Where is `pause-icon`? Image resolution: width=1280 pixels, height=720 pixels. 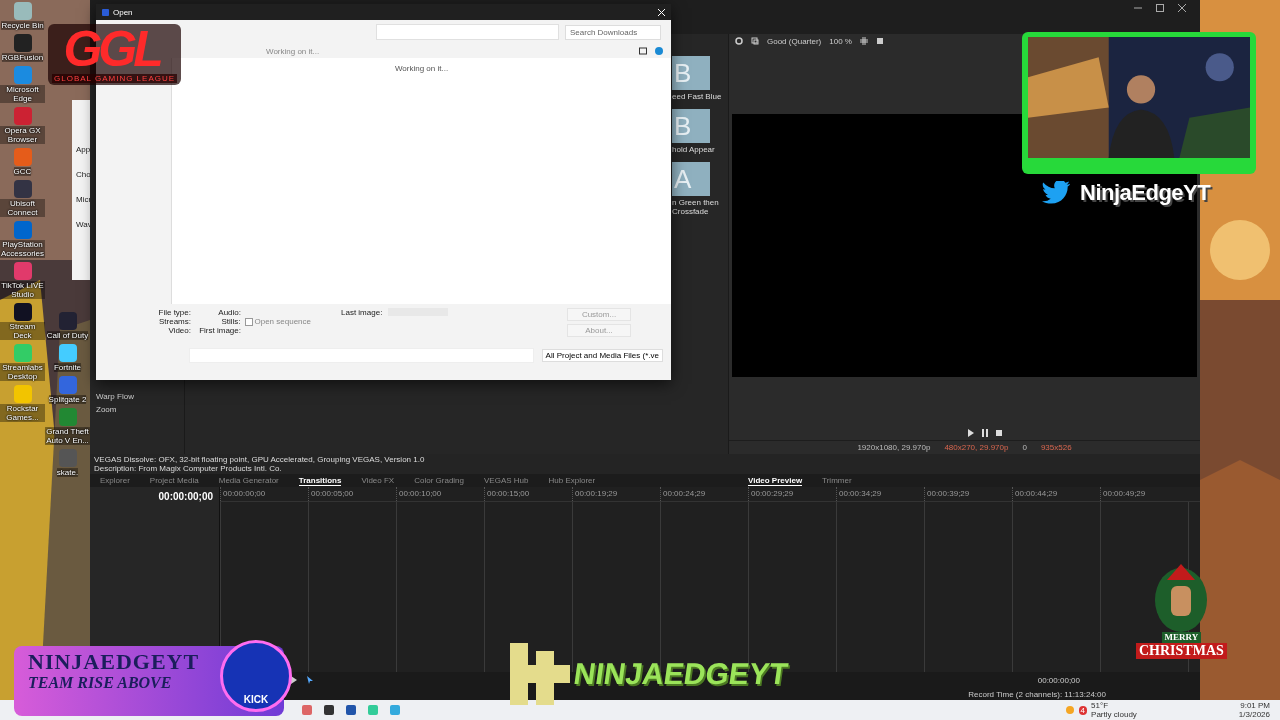
pause-icon is located at coordinates (984, 433).